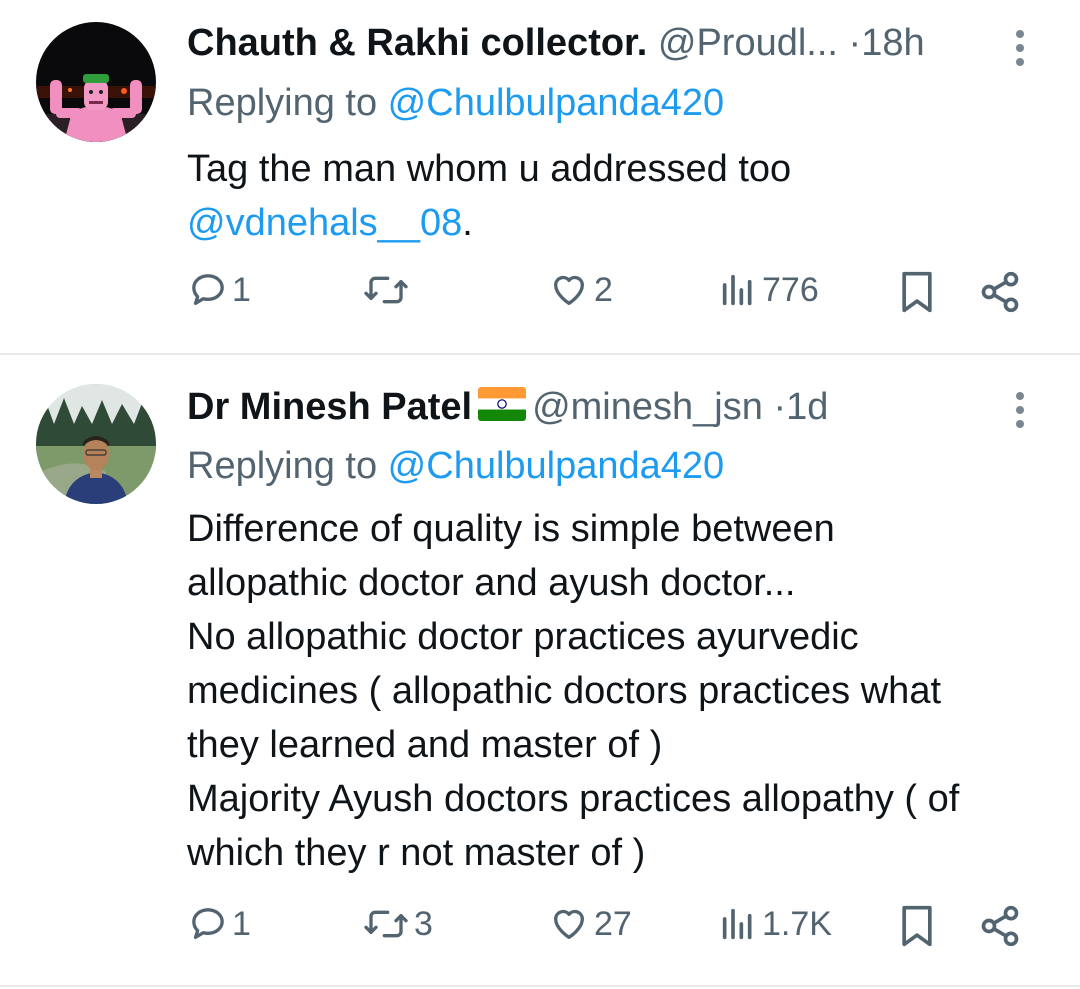  What do you see at coordinates (416, 853) in the screenshot?
I see `text-line: which they r not master of )` at bounding box center [416, 853].